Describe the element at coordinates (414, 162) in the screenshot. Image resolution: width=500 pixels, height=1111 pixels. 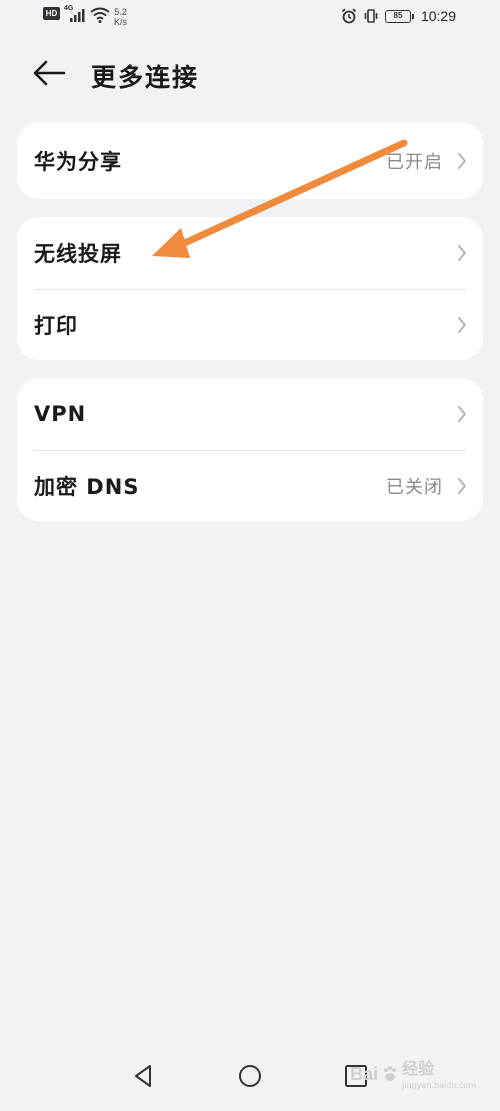
I see `row-status: 已开启` at that location.